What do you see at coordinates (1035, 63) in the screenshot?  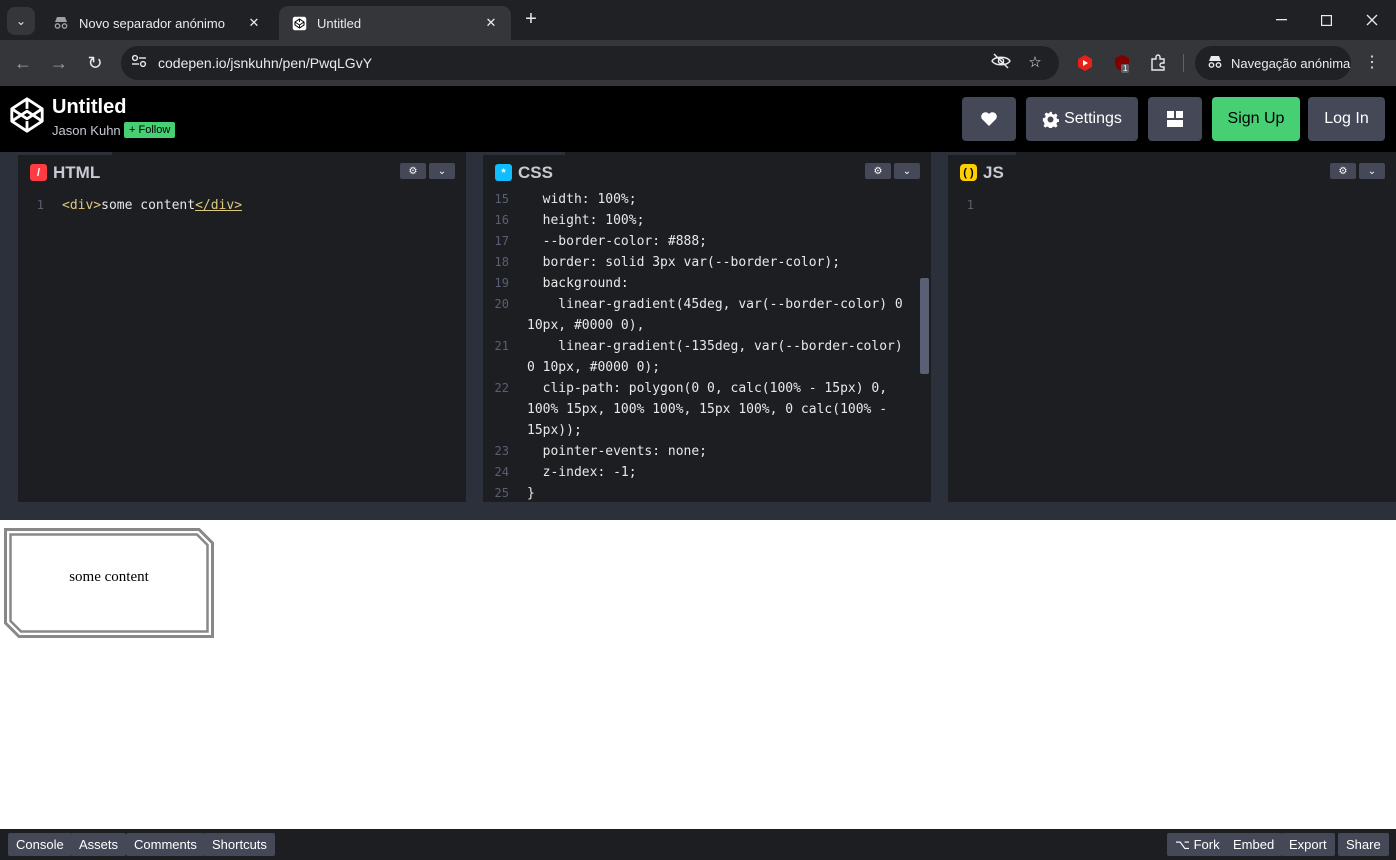 I see `bookmark-star-icon: ☆` at bounding box center [1035, 63].